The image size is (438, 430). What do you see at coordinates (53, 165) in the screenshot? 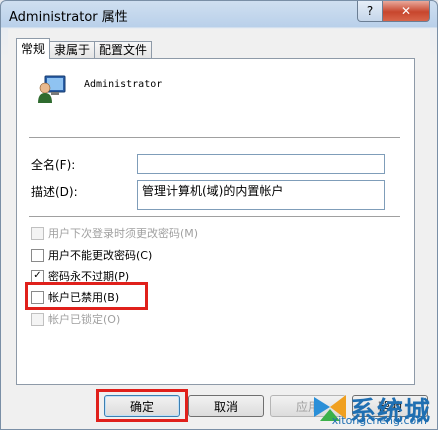
I see `fullname-label: 全名(F):` at bounding box center [53, 165].